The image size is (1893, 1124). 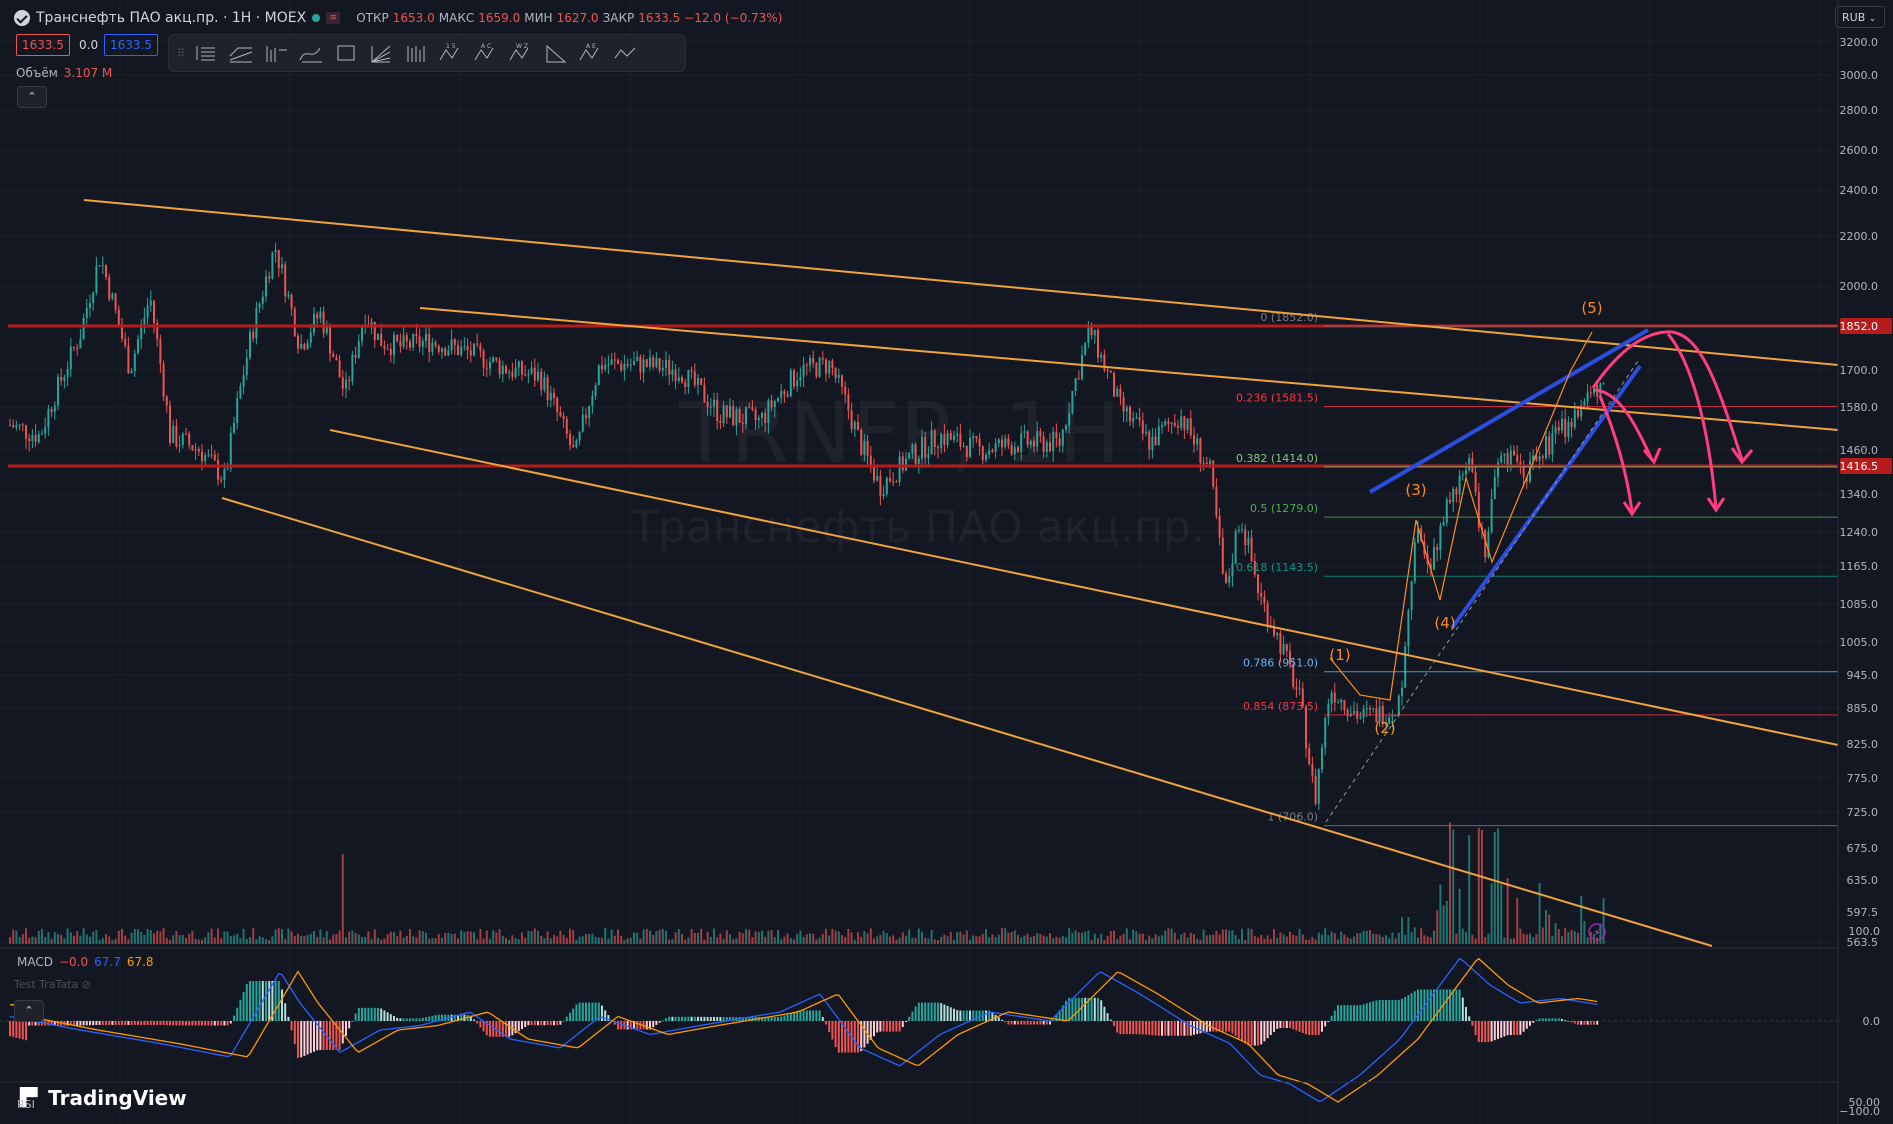 What do you see at coordinates (32, 97) in the screenshot?
I see `collapse-legend-button: ⌃` at bounding box center [32, 97].